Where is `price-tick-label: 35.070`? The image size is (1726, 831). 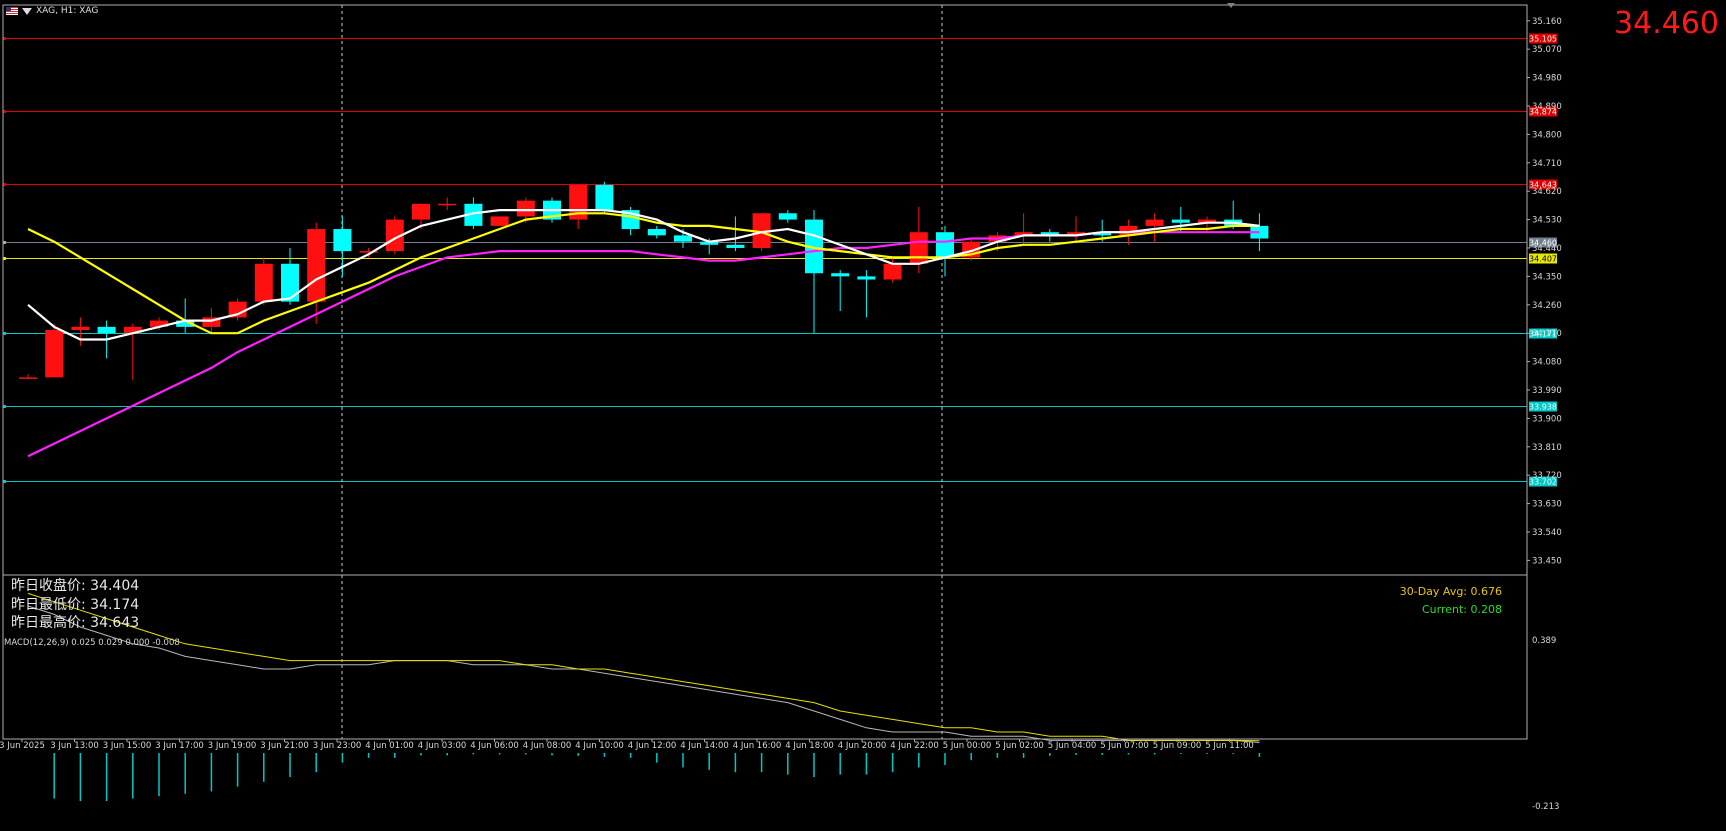
price-tick-label: 35.070 is located at coordinates (1547, 50).